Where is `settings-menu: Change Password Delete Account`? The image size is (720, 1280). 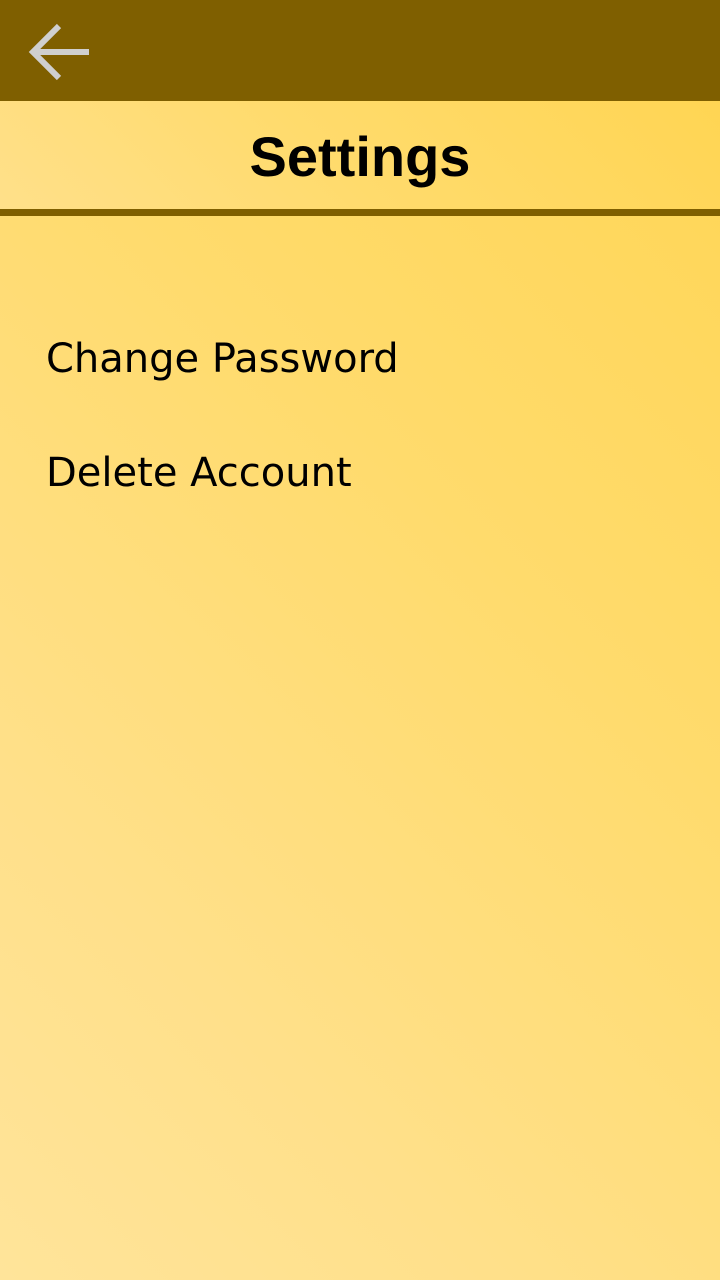 settings-menu: Change Password Delete Account is located at coordinates (366, 416).